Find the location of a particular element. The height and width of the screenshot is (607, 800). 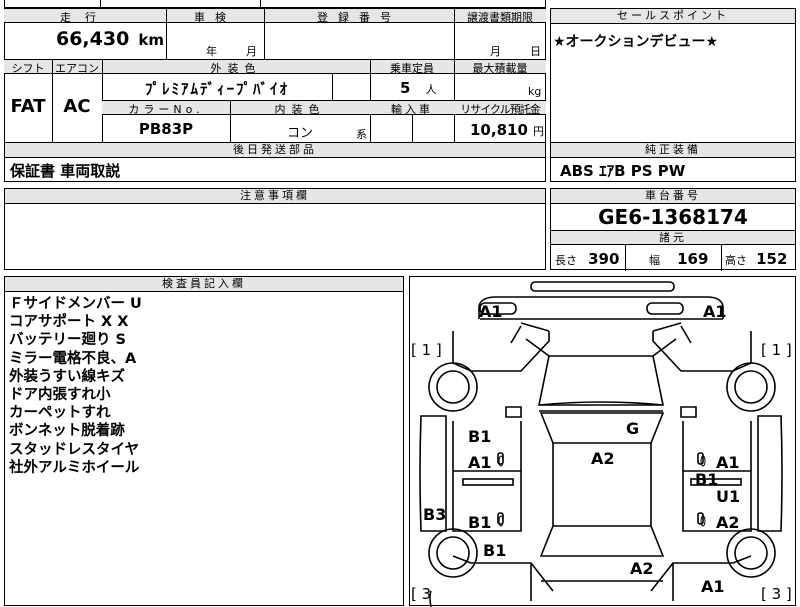

sales-point-label: セールスポイント is located at coordinates (673, 16).